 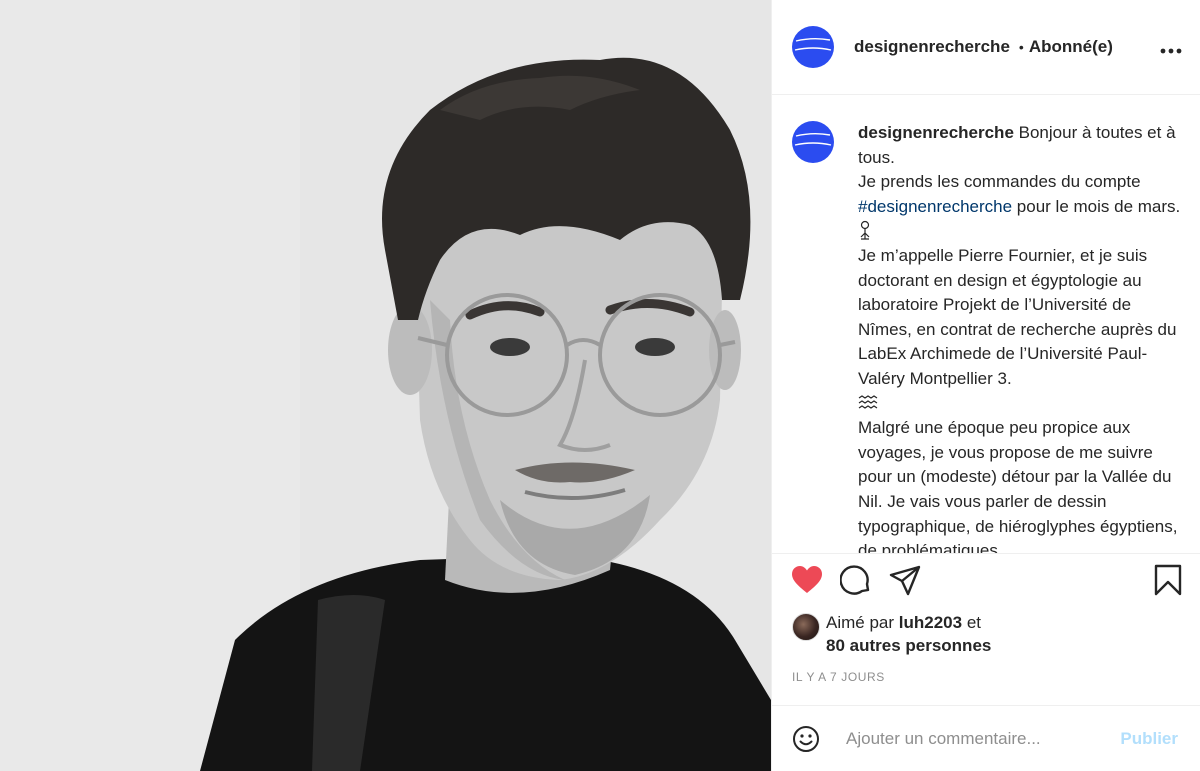 I want to click on like-button, so click(x=807, y=580).